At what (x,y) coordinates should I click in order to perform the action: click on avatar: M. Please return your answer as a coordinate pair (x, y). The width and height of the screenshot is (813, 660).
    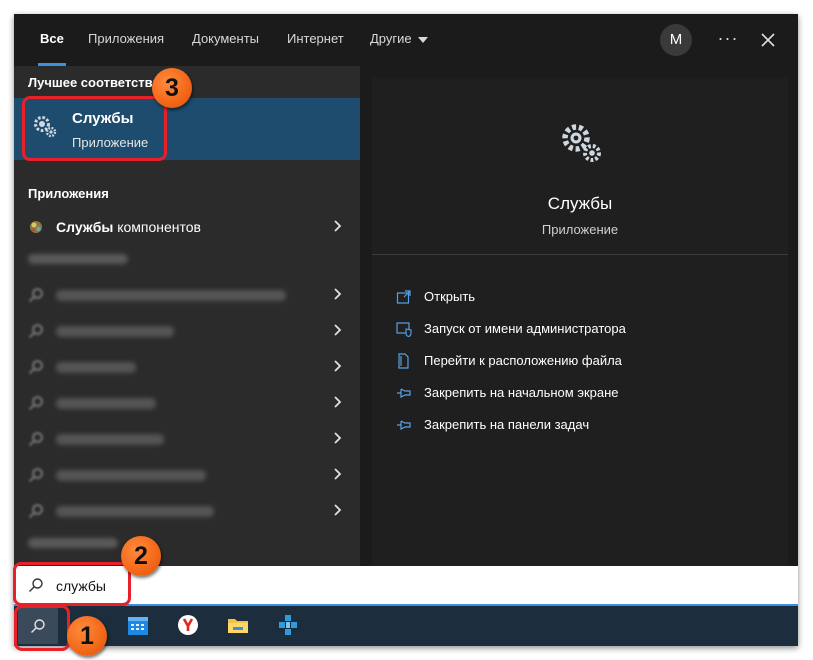
    Looking at the image, I should click on (676, 40).